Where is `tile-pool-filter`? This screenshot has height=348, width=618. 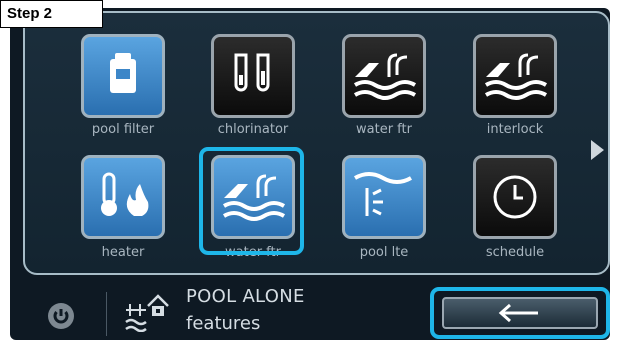 tile-pool-filter is located at coordinates (123, 76).